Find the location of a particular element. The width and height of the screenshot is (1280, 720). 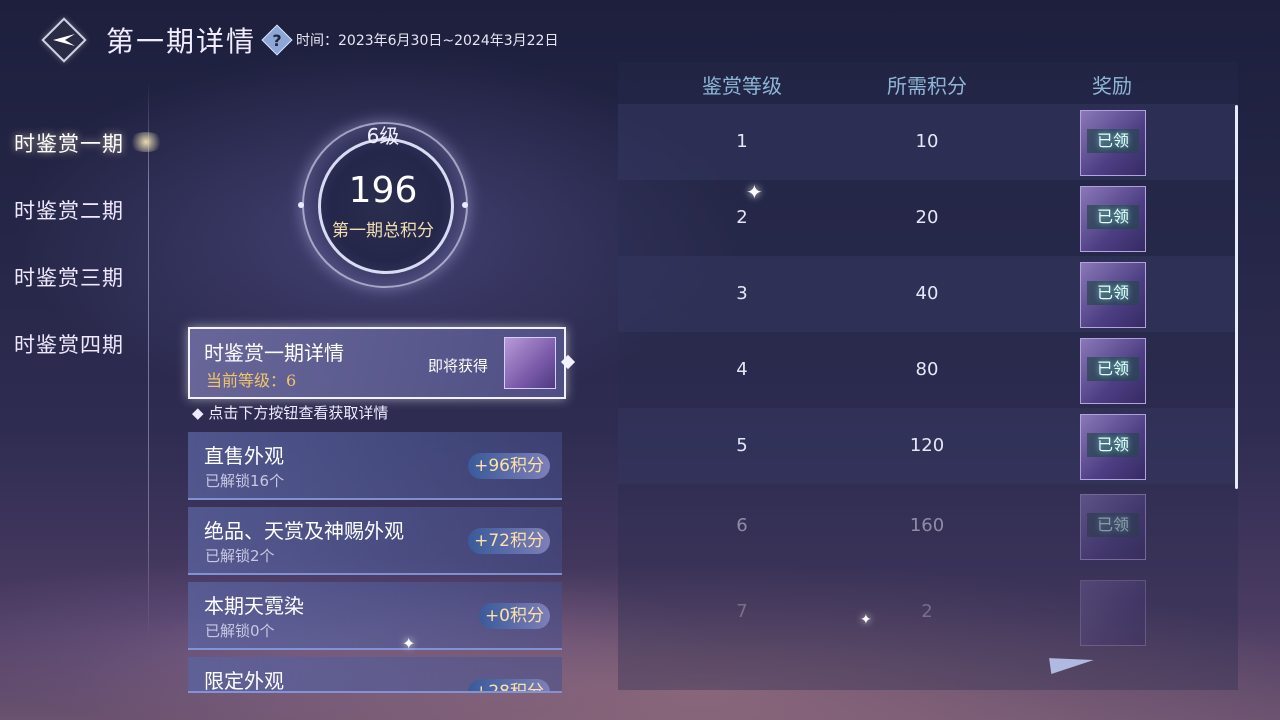

source-points: +96积分 is located at coordinates (509, 466).